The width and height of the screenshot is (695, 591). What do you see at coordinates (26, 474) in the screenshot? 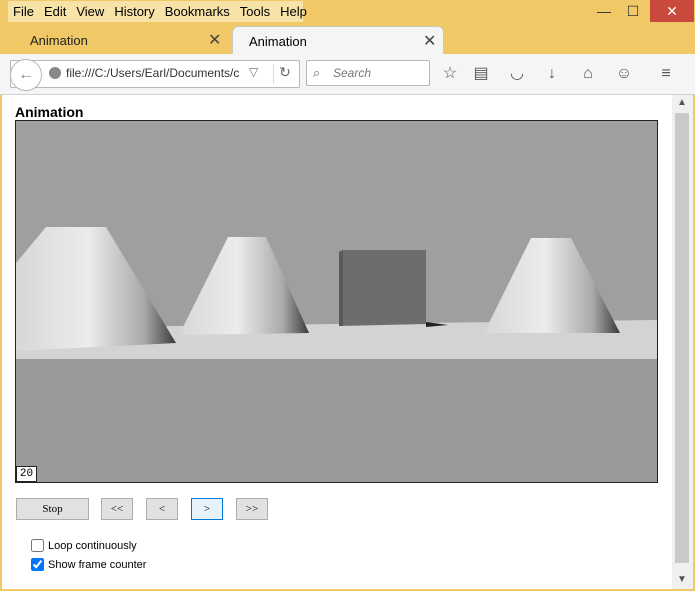
I see `frame-counter: 20` at bounding box center [26, 474].